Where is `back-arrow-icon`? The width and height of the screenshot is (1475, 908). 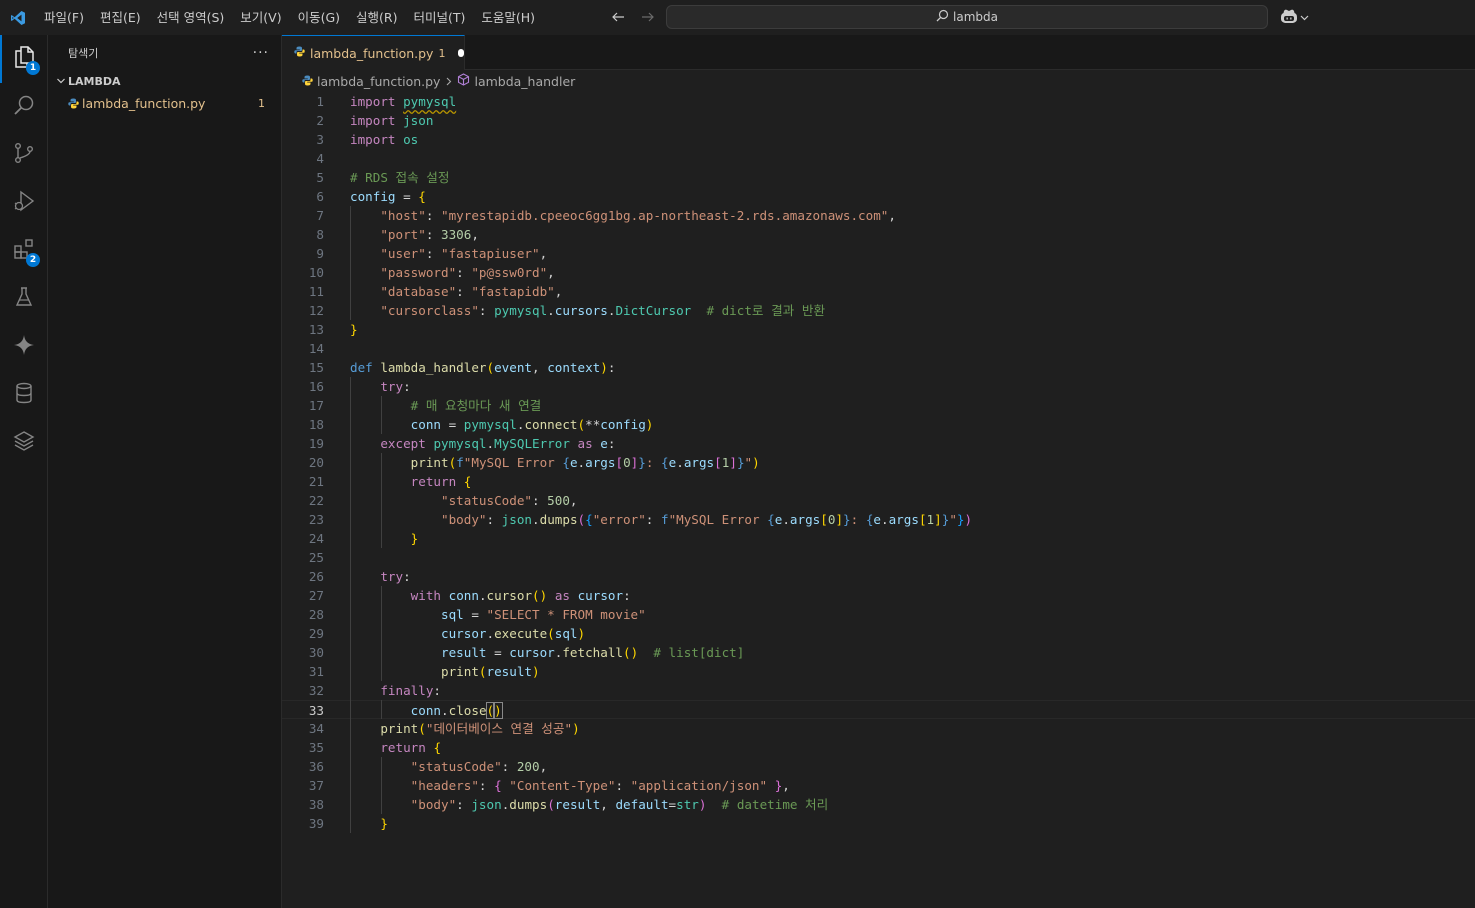 back-arrow-icon is located at coordinates (618, 17).